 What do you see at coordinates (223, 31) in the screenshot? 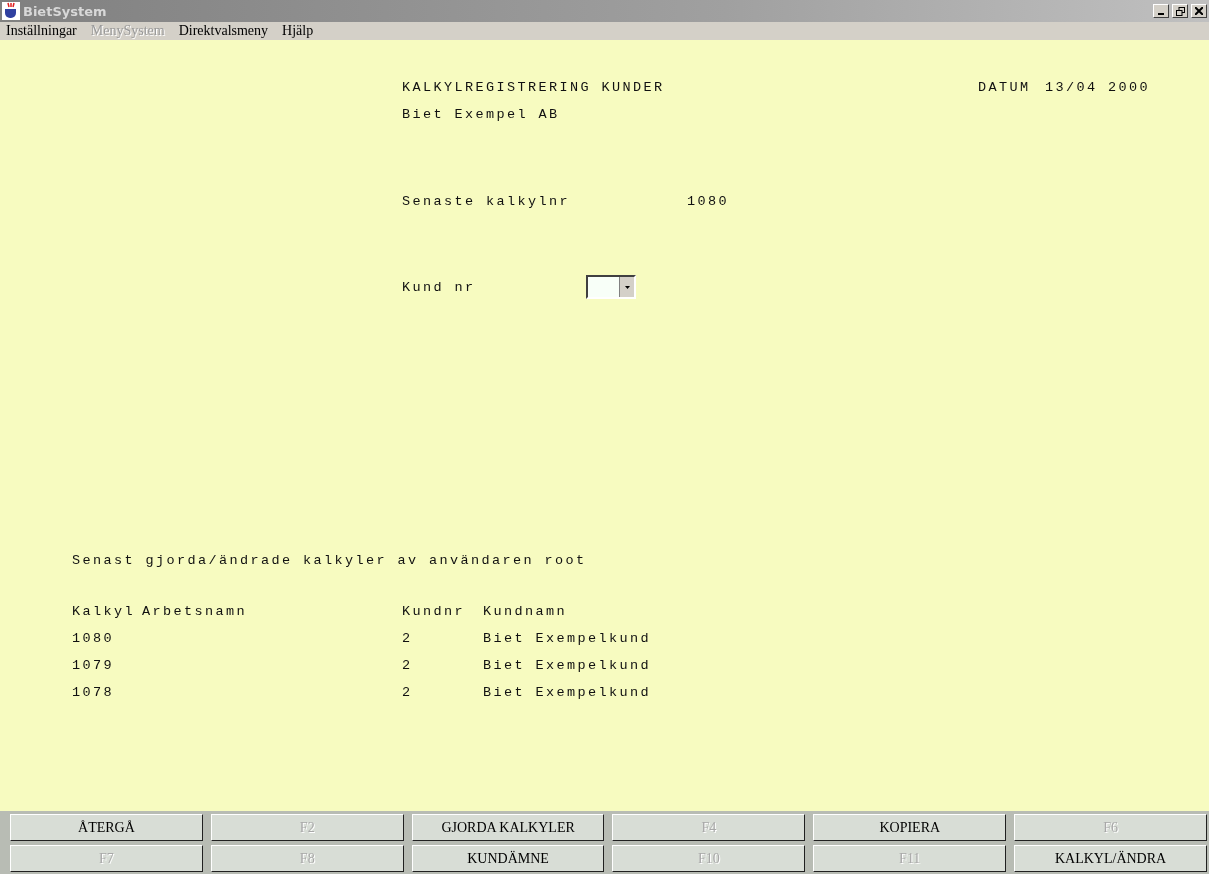
I see `menu-item: Direktvalsmeny` at bounding box center [223, 31].